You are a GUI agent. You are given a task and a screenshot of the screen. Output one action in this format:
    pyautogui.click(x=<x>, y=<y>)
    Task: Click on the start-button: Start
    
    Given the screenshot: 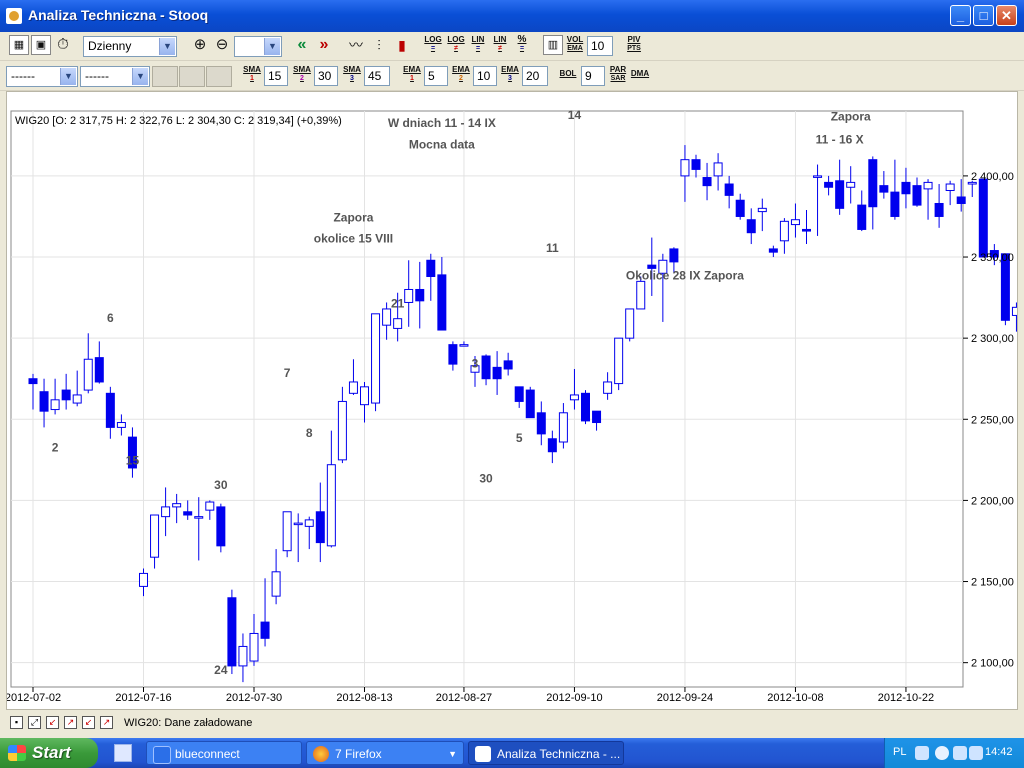 What is the action you would take?
    pyautogui.click(x=49, y=753)
    